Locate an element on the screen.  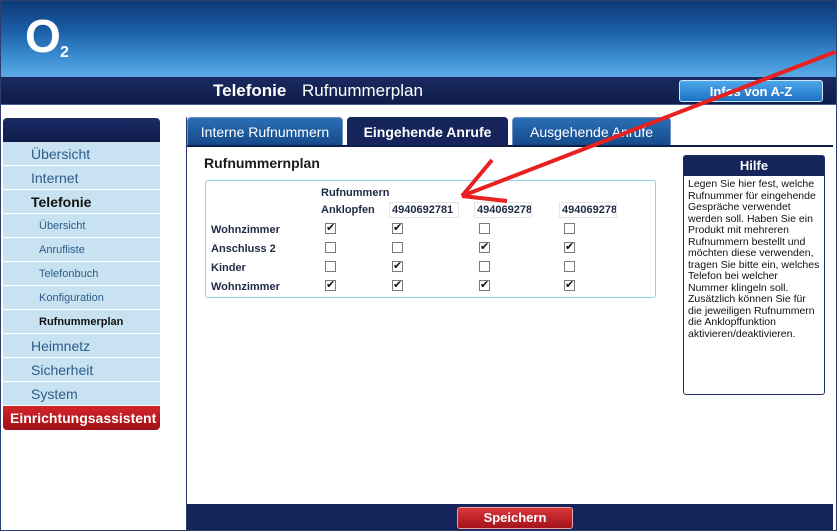
section-title: Rufnummernplan is located at coordinates (262, 163).